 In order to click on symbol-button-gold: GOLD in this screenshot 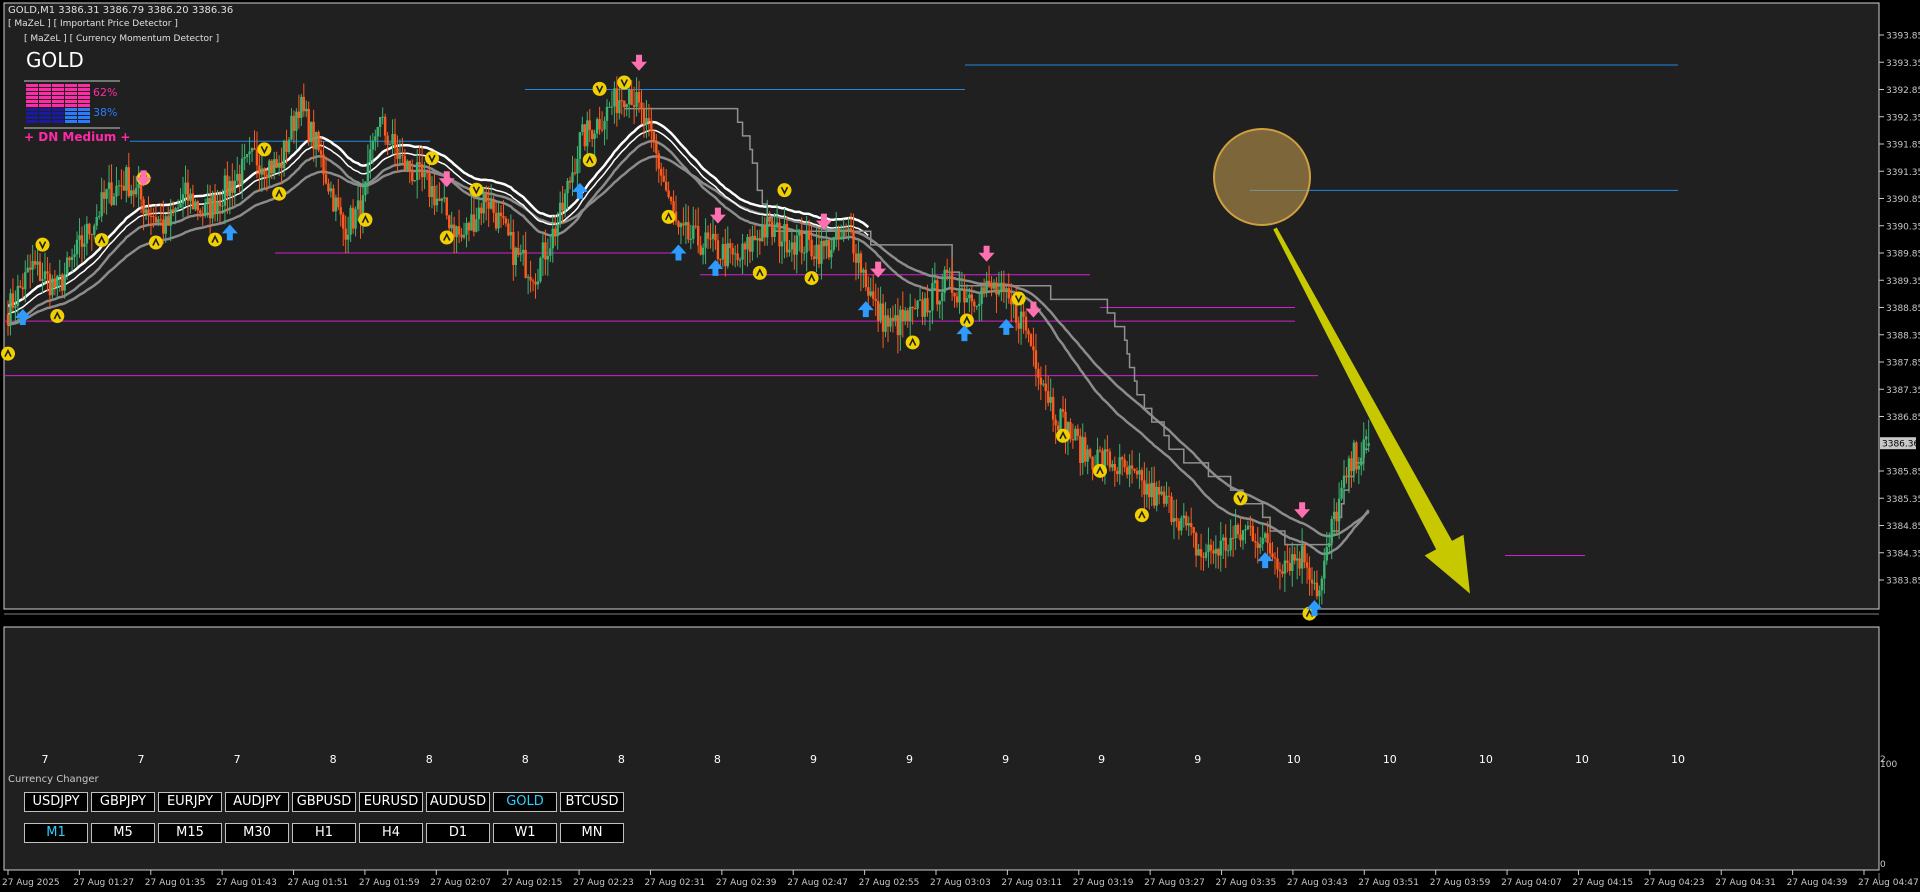, I will do `click(525, 802)`.